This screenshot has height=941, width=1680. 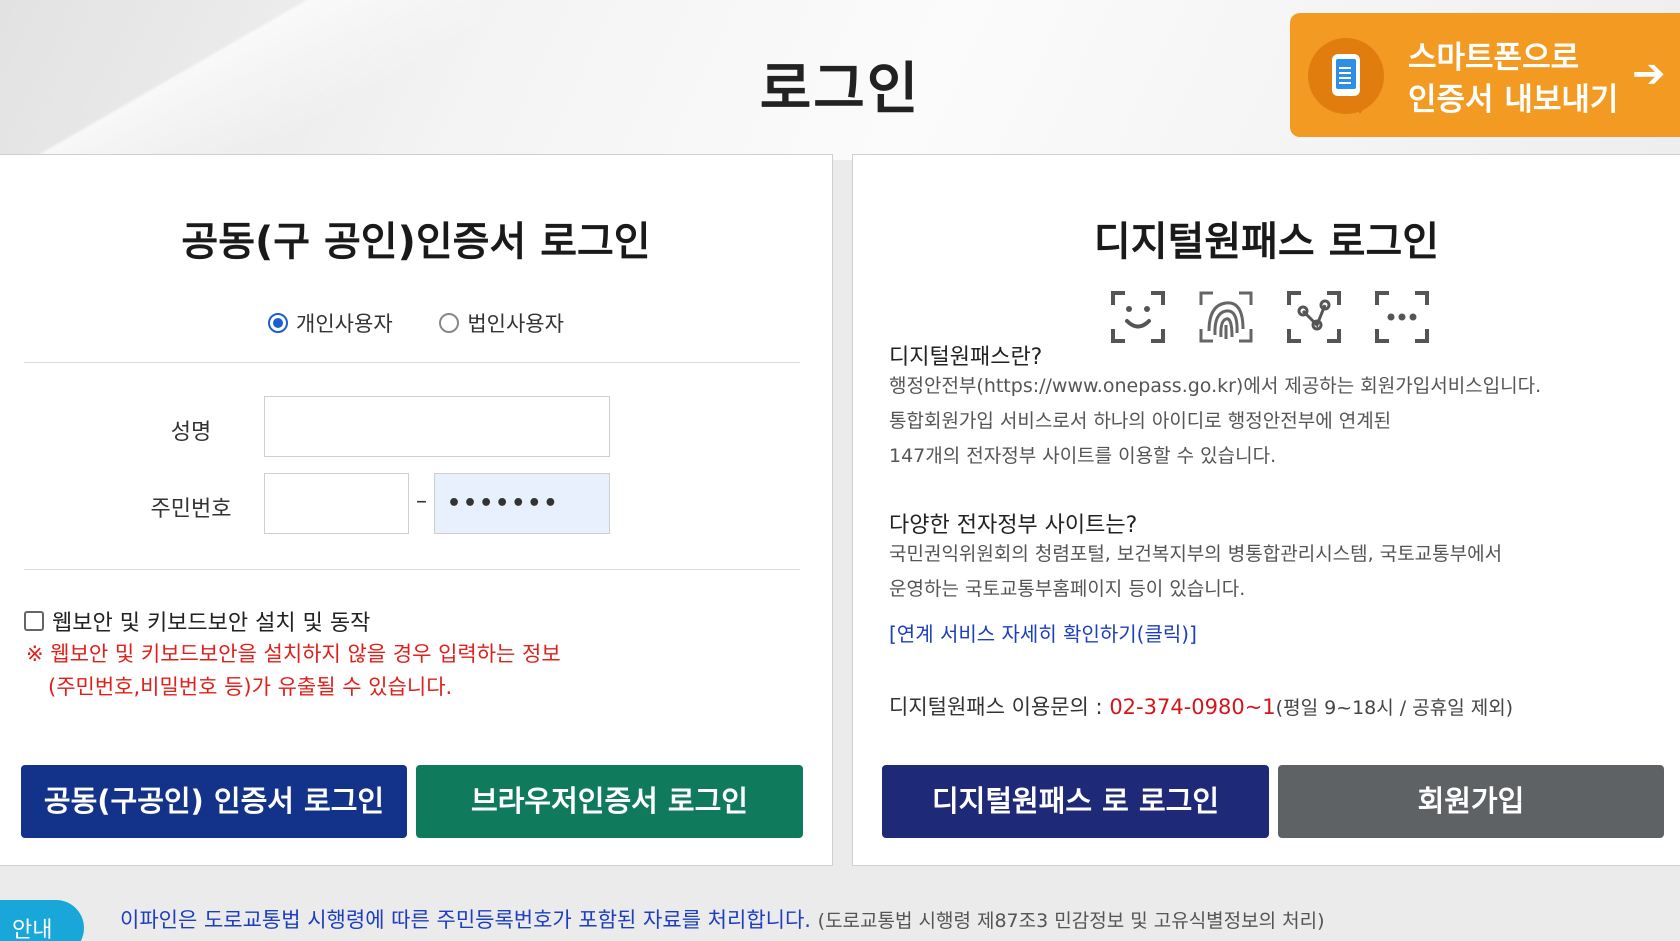 What do you see at coordinates (437, 426) in the screenshot?
I see `name-input` at bounding box center [437, 426].